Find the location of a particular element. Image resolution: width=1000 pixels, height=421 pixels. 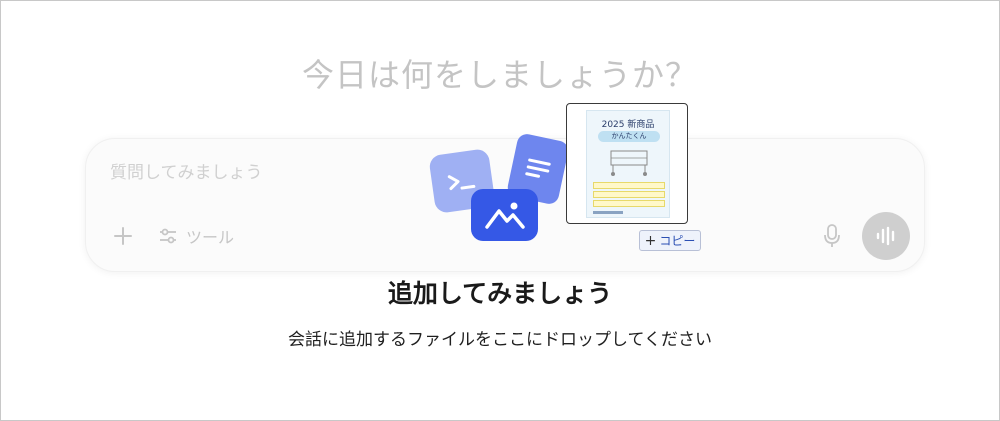

microphone-icon is located at coordinates (832, 235).